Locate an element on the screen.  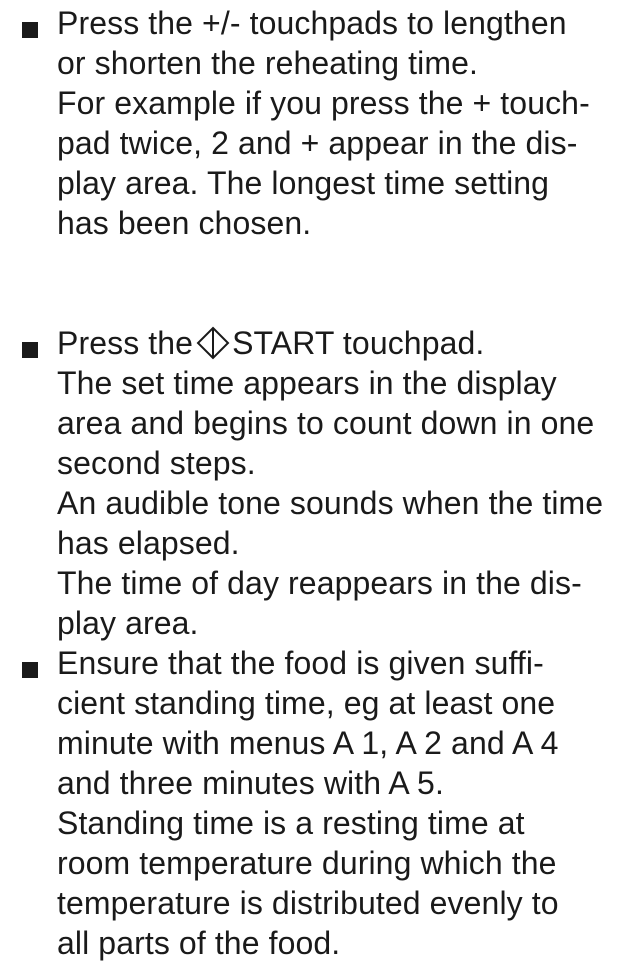
text-line: or shorten the reheating time. is located at coordinates (268, 63).